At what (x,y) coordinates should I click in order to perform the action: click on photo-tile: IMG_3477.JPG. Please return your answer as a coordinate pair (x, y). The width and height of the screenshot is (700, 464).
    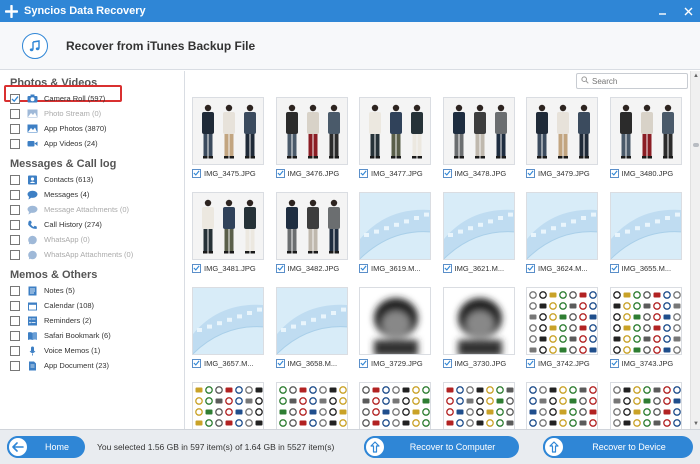
    Looking at the image, I should click on (395, 138).